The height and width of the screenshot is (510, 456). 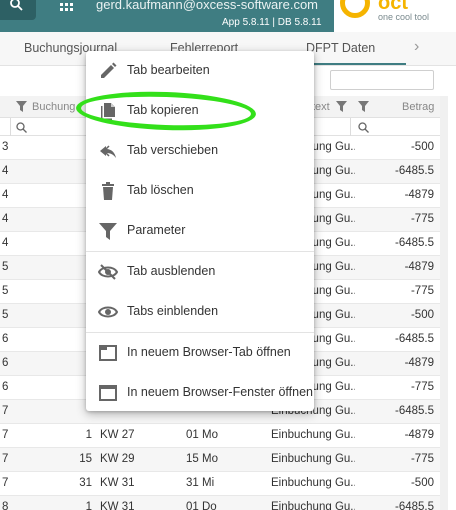 What do you see at coordinates (160, 190) in the screenshot?
I see `menu-item-label: Tab löschen` at bounding box center [160, 190].